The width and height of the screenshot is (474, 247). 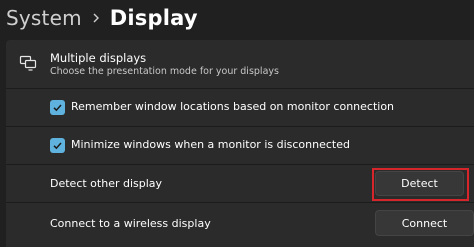 I want to click on detect-button: Detect, so click(x=419, y=183).